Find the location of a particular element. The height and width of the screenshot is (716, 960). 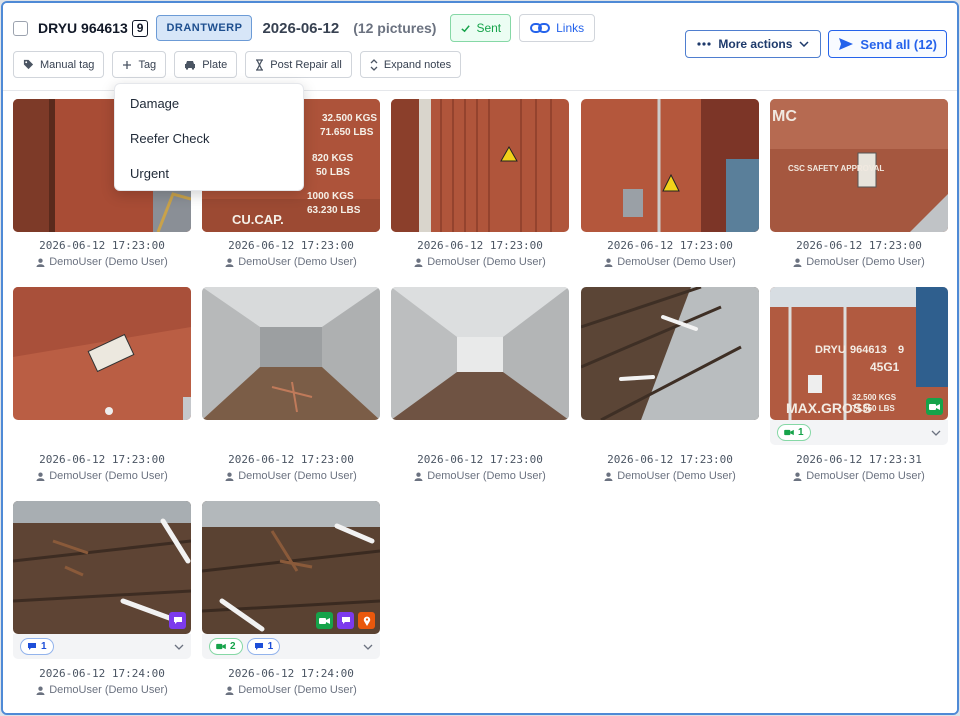

link-icon is located at coordinates (540, 28).